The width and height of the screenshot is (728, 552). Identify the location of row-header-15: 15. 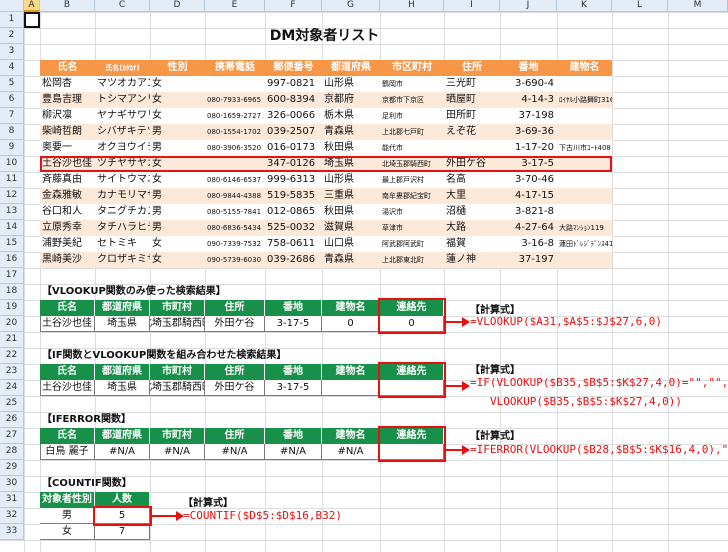
(12, 244).